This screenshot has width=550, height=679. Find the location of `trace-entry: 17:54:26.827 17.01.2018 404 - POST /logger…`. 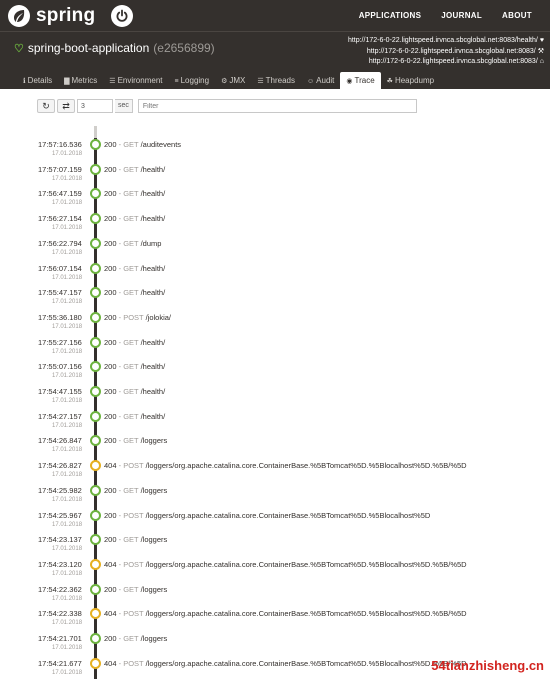

trace-entry: 17:54:26.827 17.01.2018 404 - POST /logger… is located at coordinates (275, 473).